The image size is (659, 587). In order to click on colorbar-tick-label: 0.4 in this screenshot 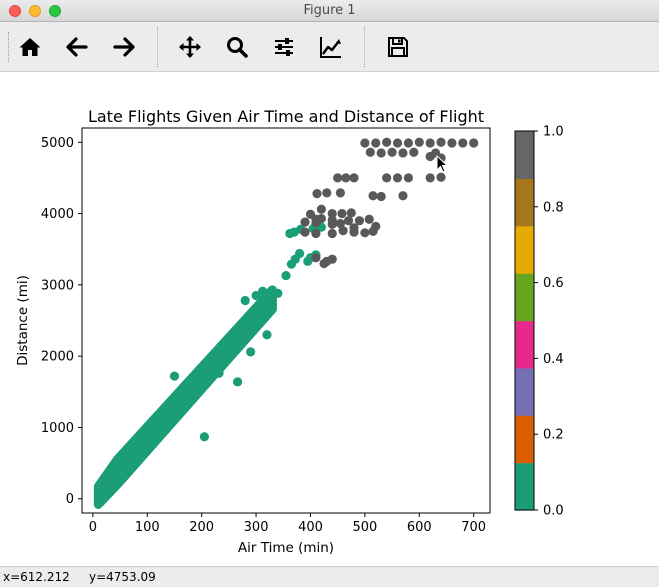, I will do `click(553, 359)`.